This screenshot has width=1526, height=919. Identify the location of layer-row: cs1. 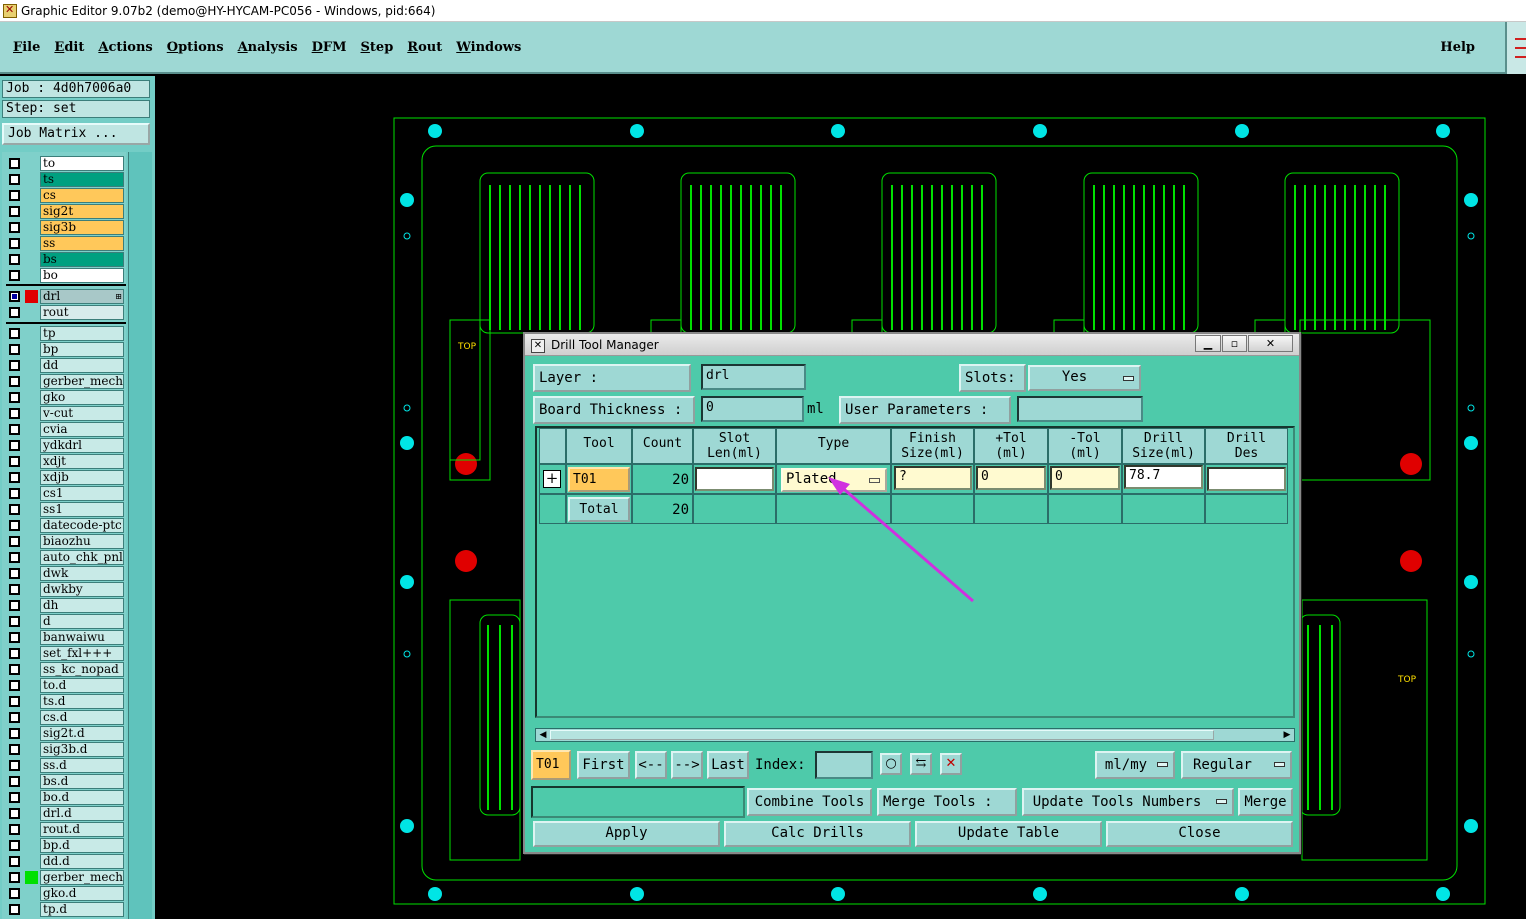
(64, 493).